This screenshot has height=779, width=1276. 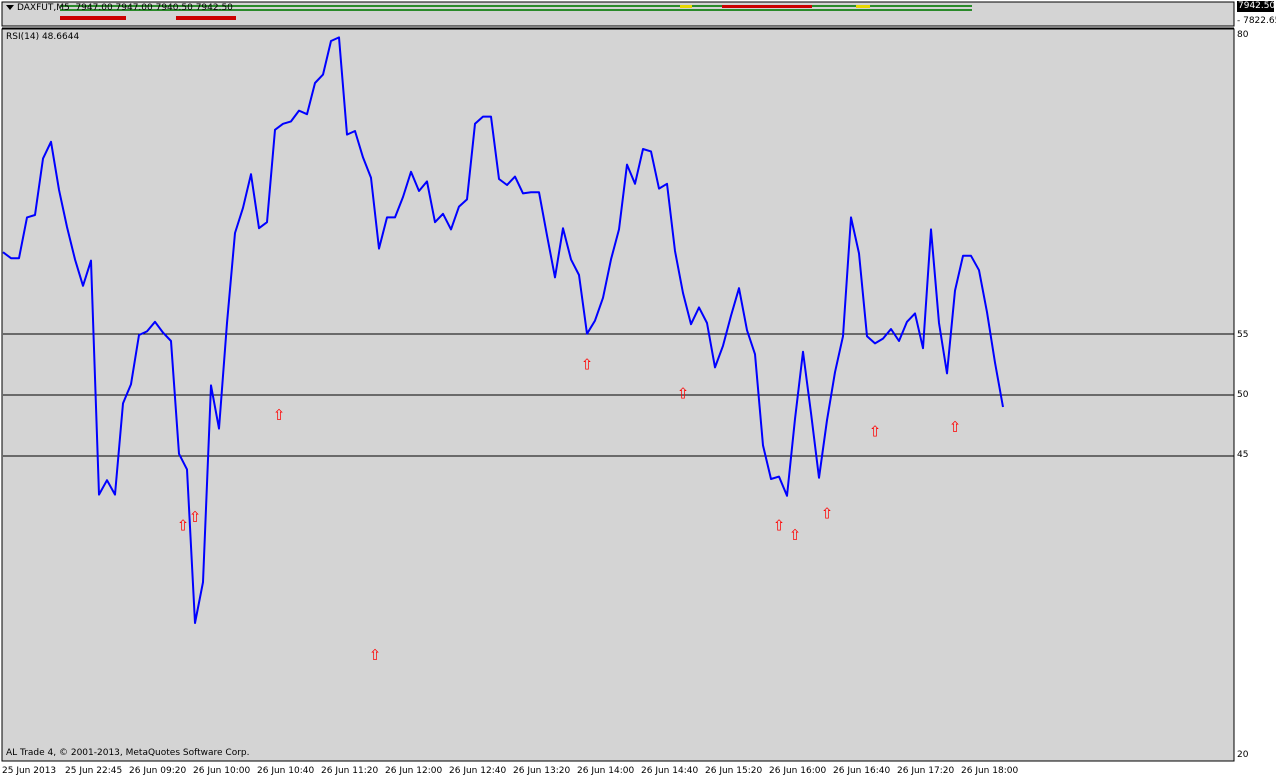 I want to click on x-tick-label: 26 Jun 15:20, so click(x=734, y=771).